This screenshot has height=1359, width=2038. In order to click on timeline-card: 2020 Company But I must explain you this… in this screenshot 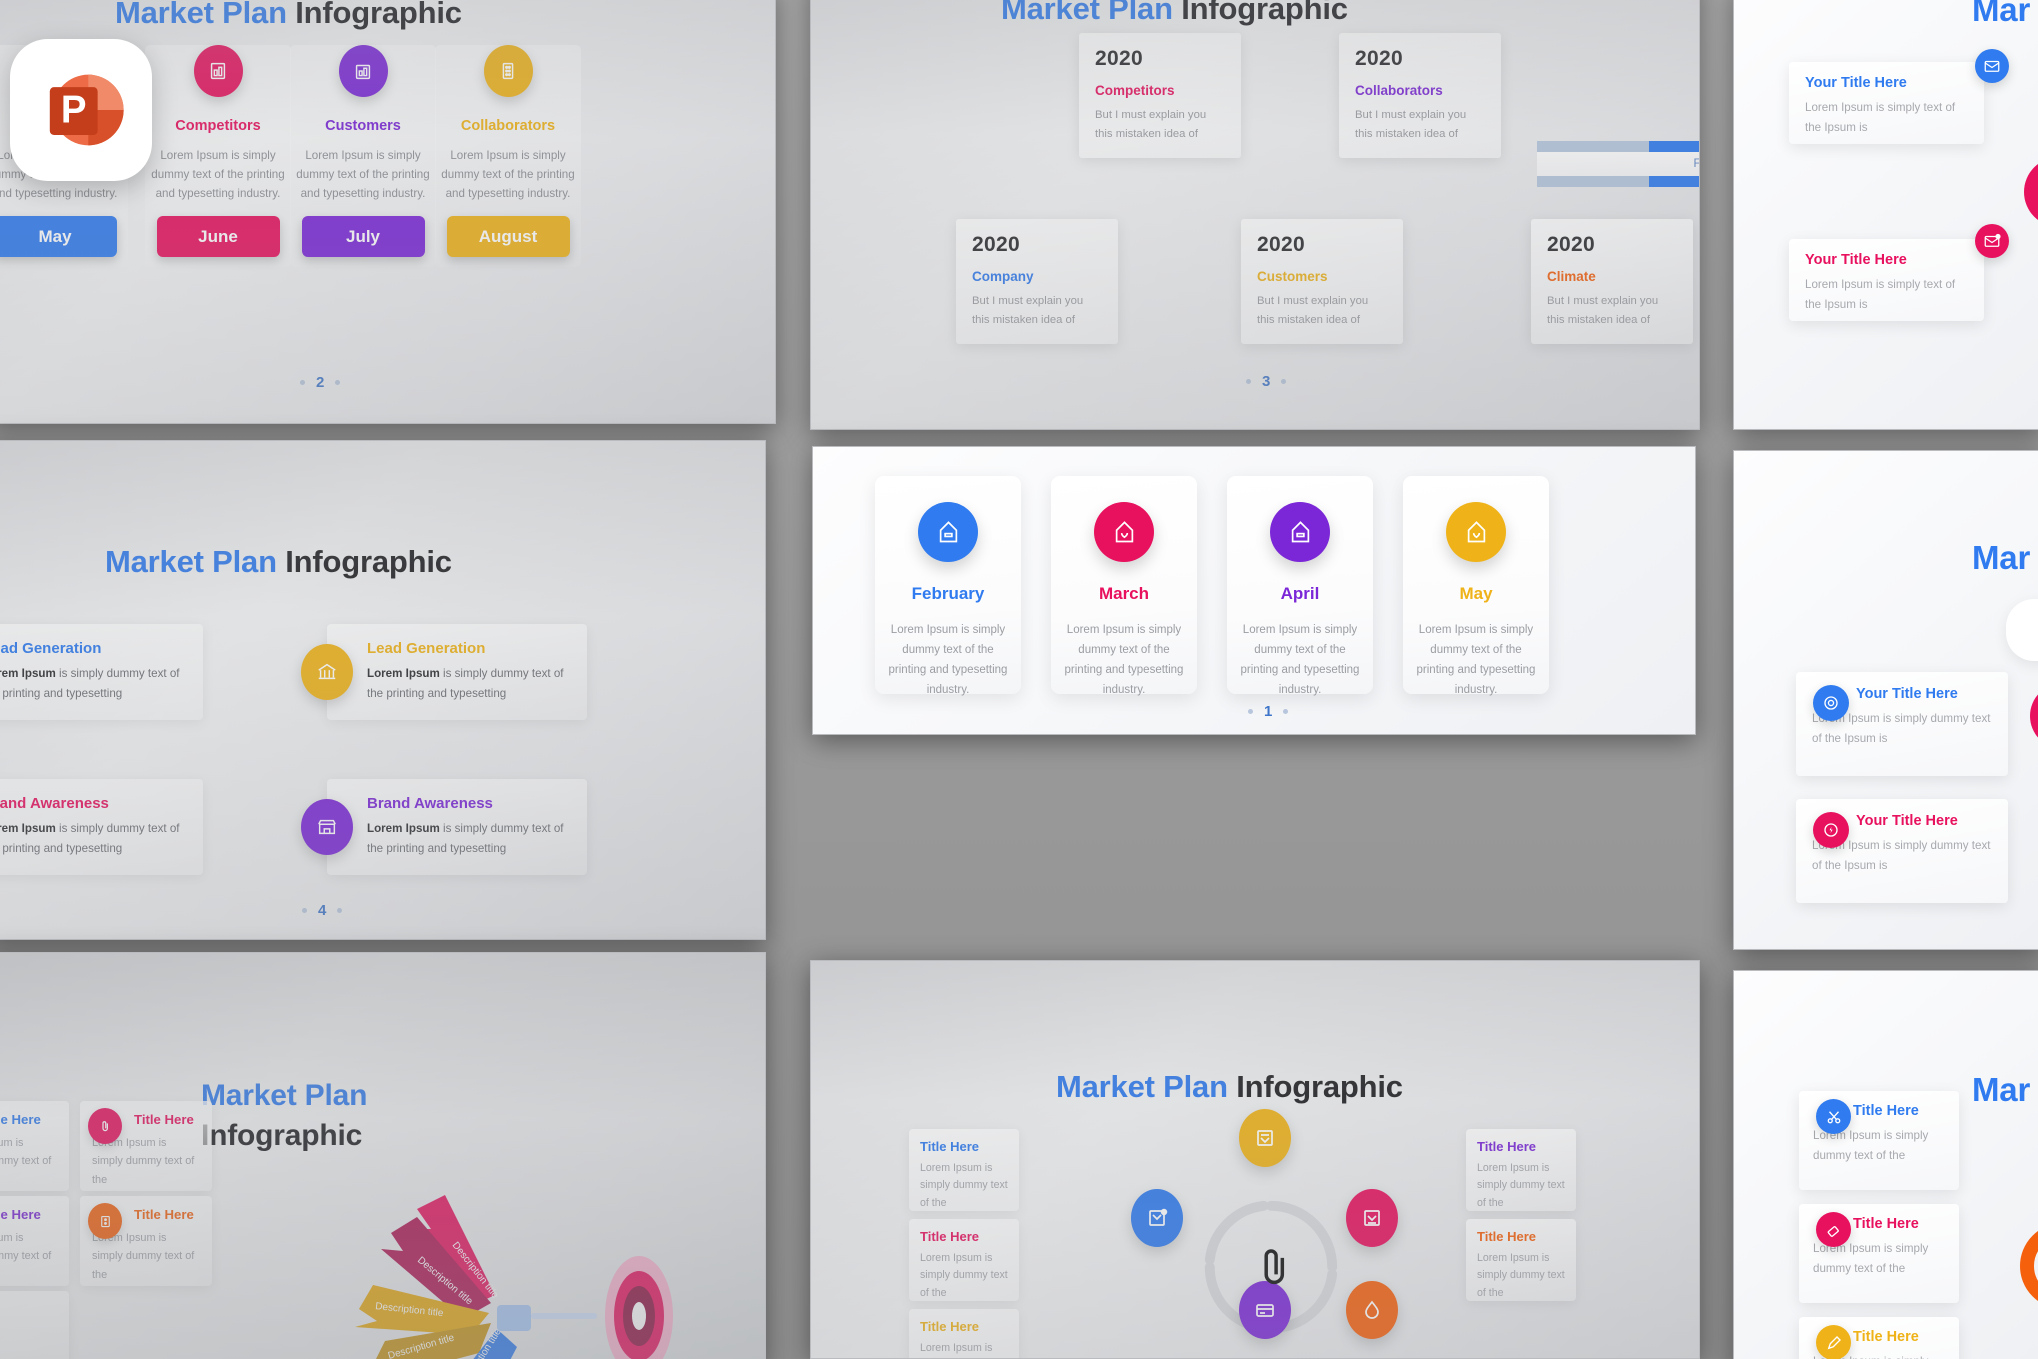, I will do `click(1037, 281)`.